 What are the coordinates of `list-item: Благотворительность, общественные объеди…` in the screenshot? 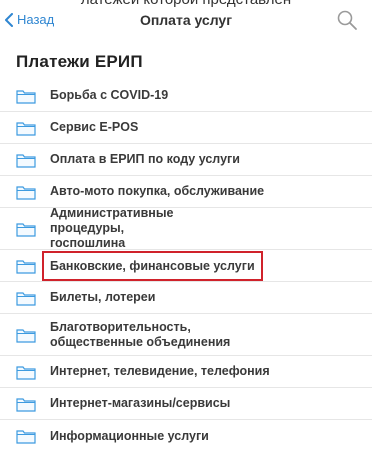 It's located at (186, 335).